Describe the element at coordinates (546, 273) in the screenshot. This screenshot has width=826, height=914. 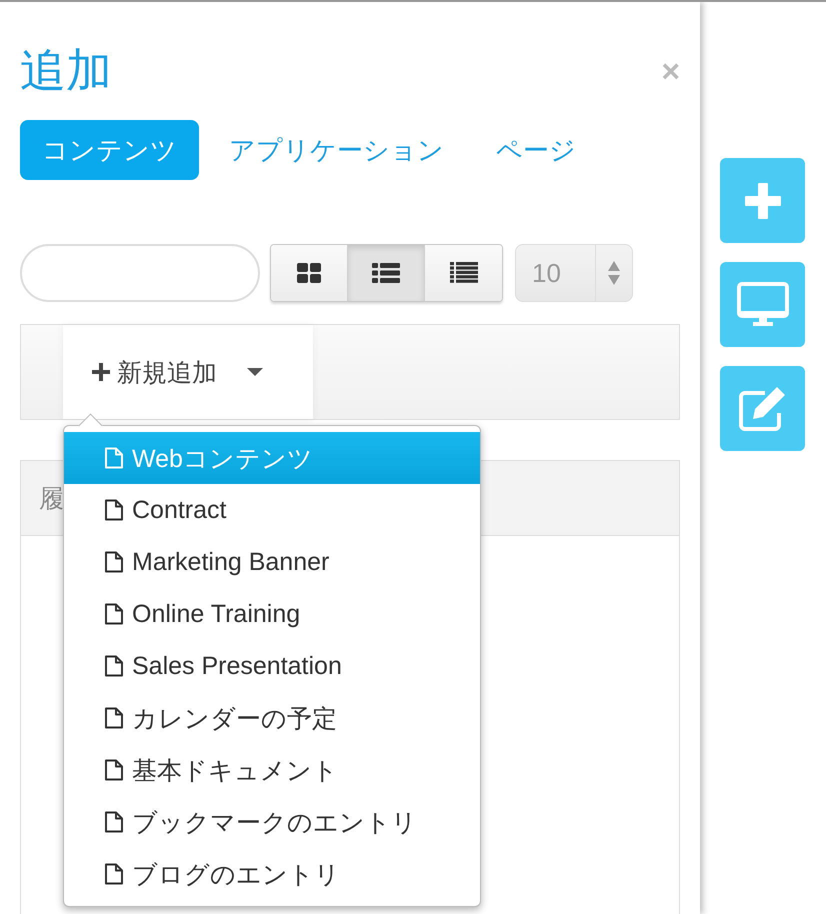
I see `page-size-value: 10` at that location.